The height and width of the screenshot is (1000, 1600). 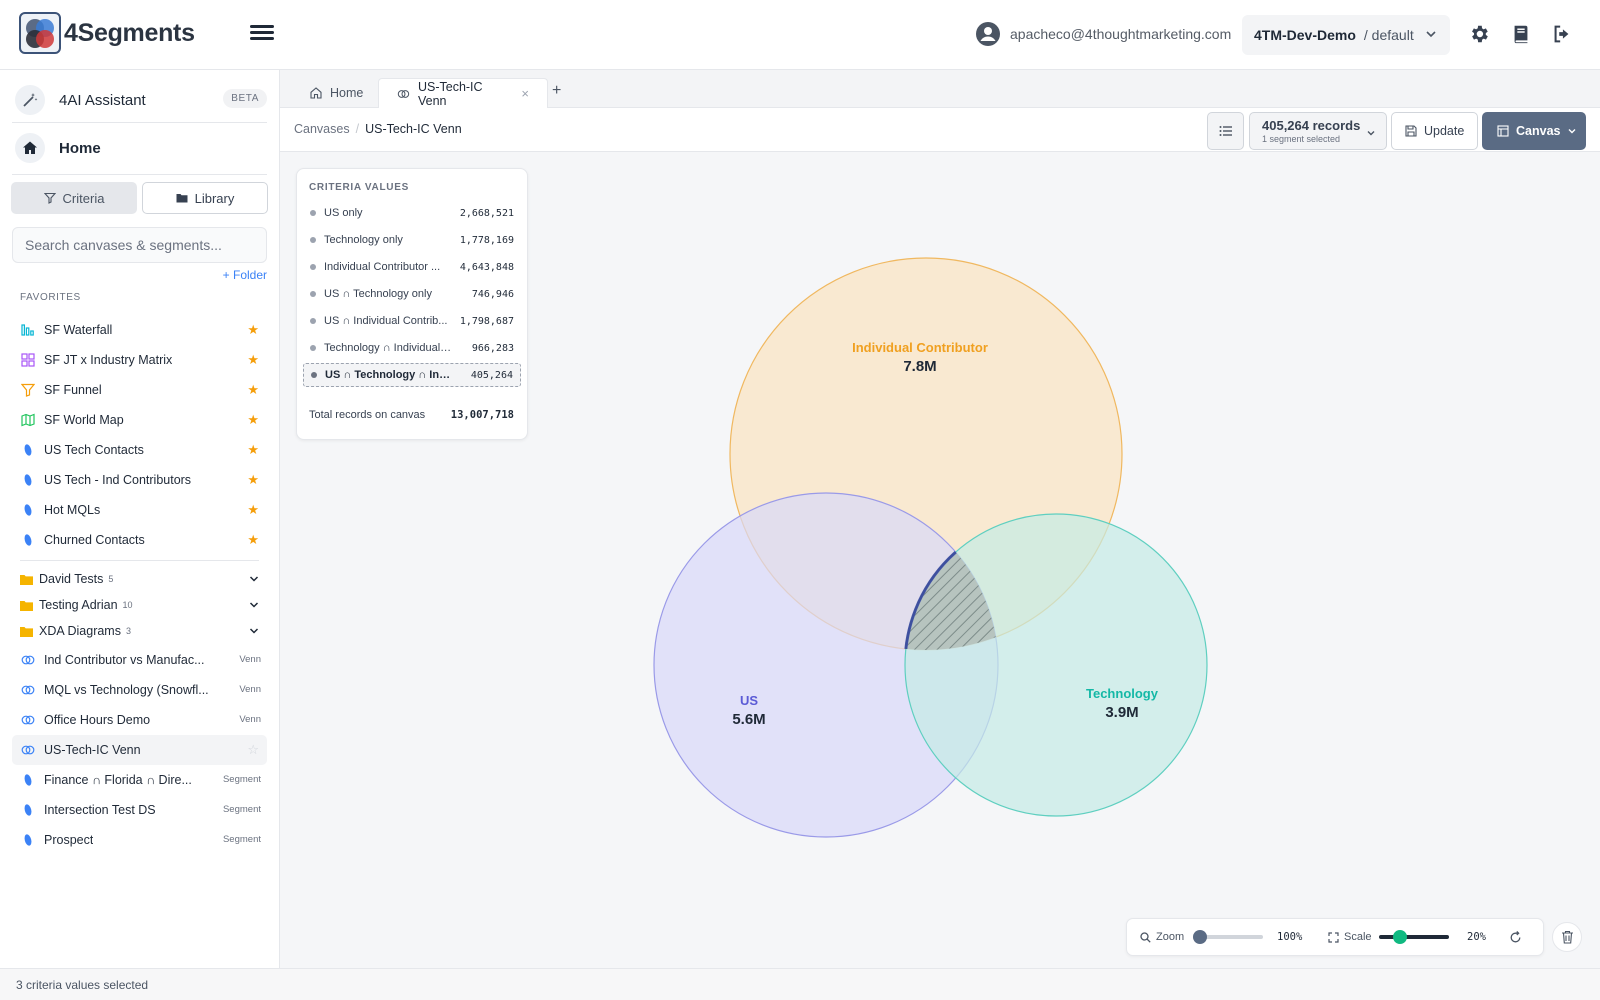 I want to click on menu-toggle-icon, so click(x=262, y=34).